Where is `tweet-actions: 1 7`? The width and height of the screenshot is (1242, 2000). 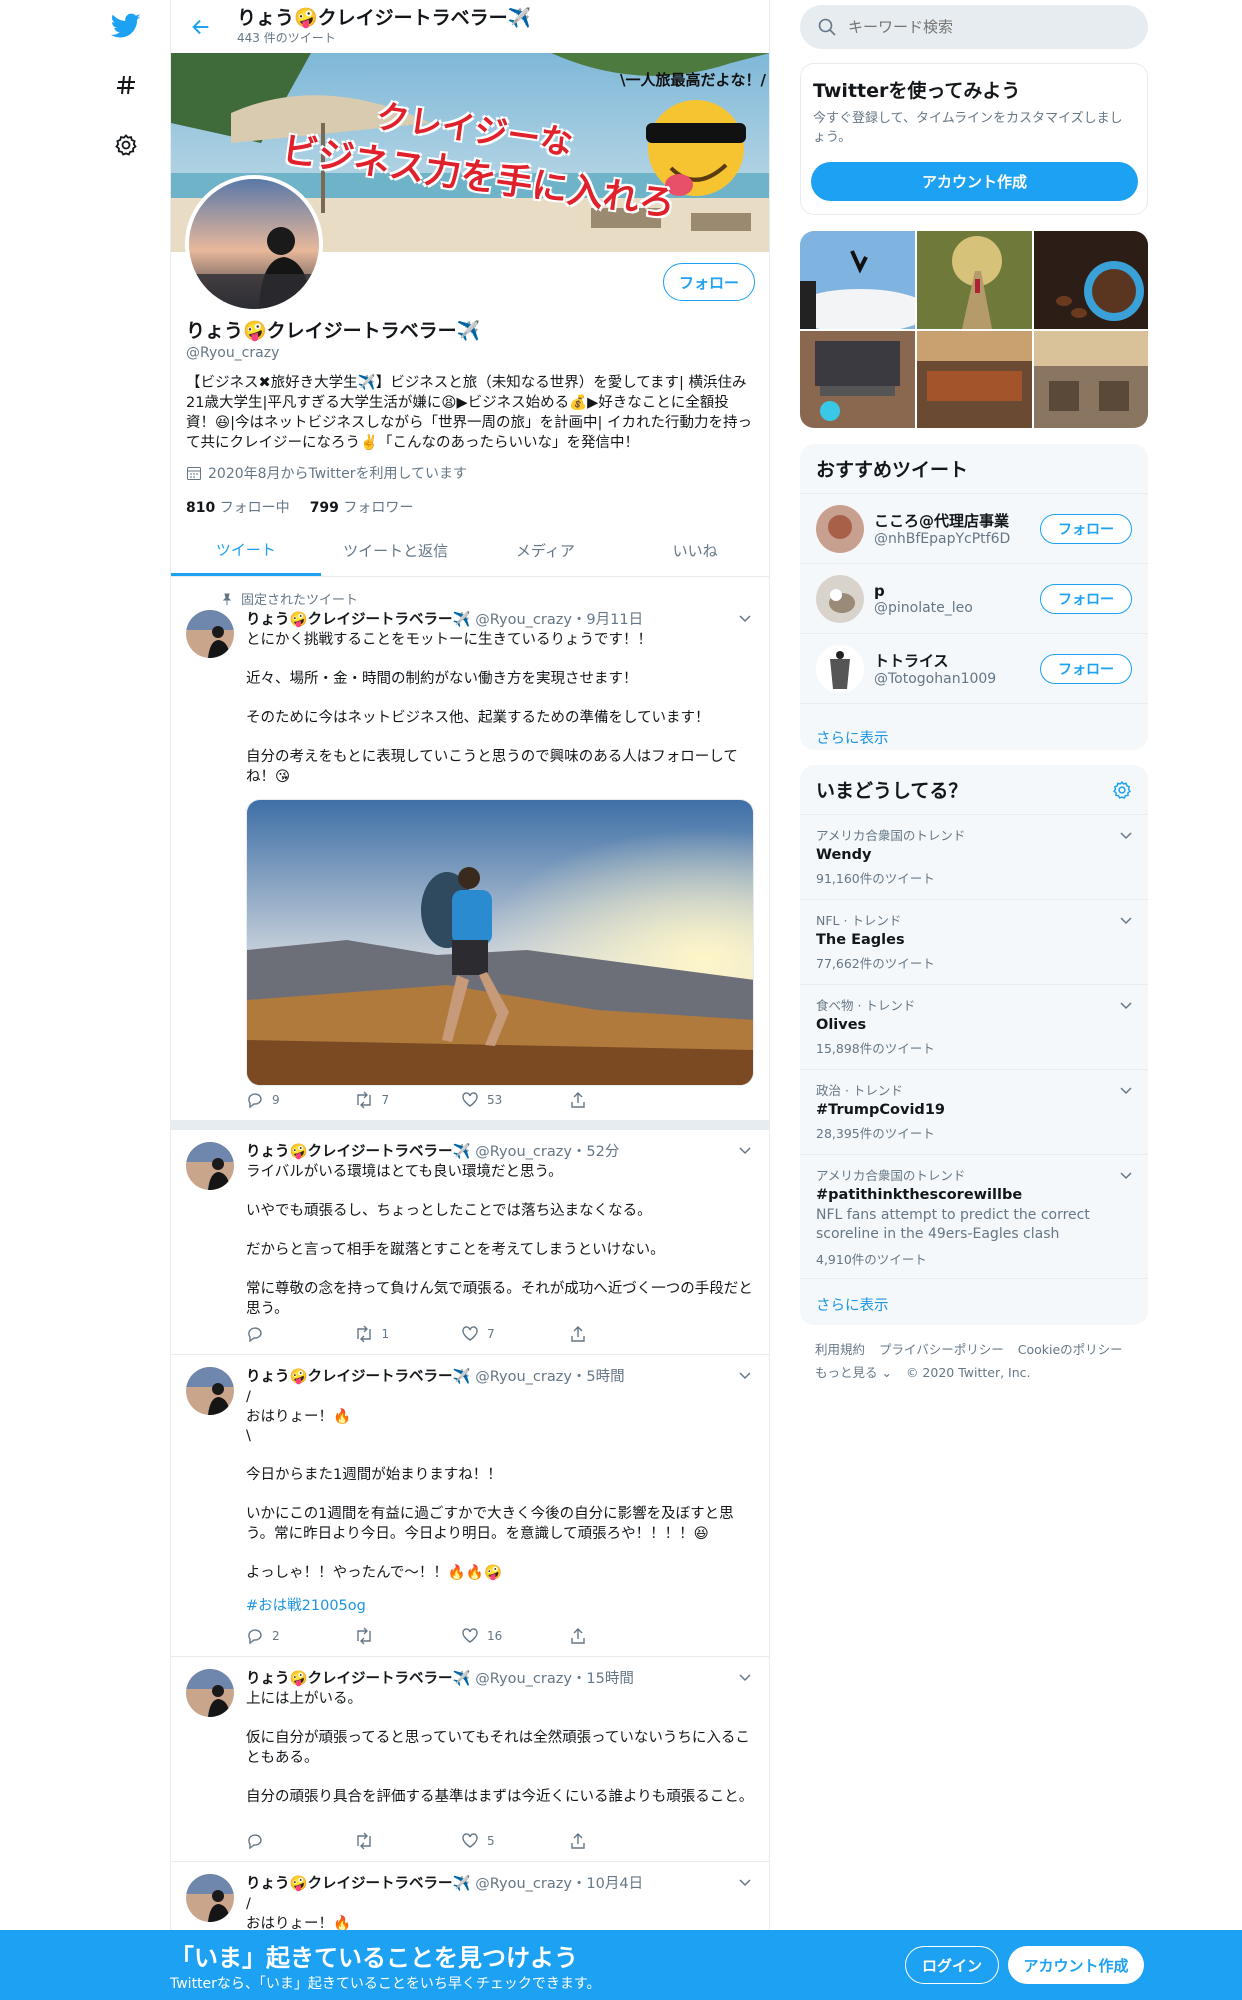 tweet-actions: 1 7 is located at coordinates (461, 1334).